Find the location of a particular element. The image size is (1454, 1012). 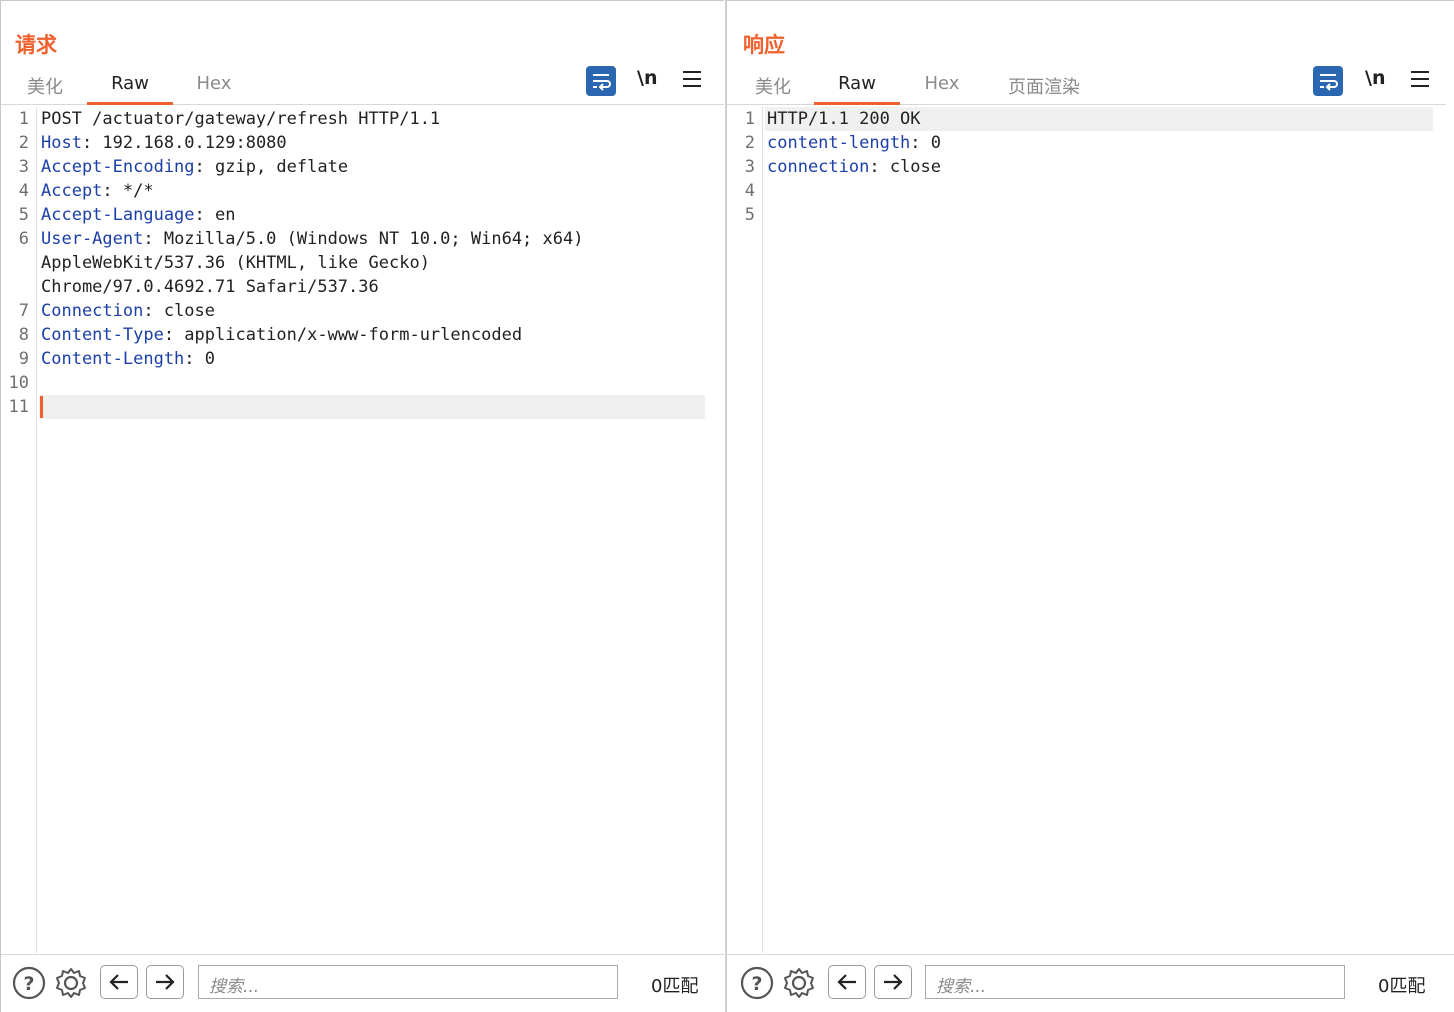

response-footer: ? 搜索... 0匹配 is located at coordinates (1090, 983).